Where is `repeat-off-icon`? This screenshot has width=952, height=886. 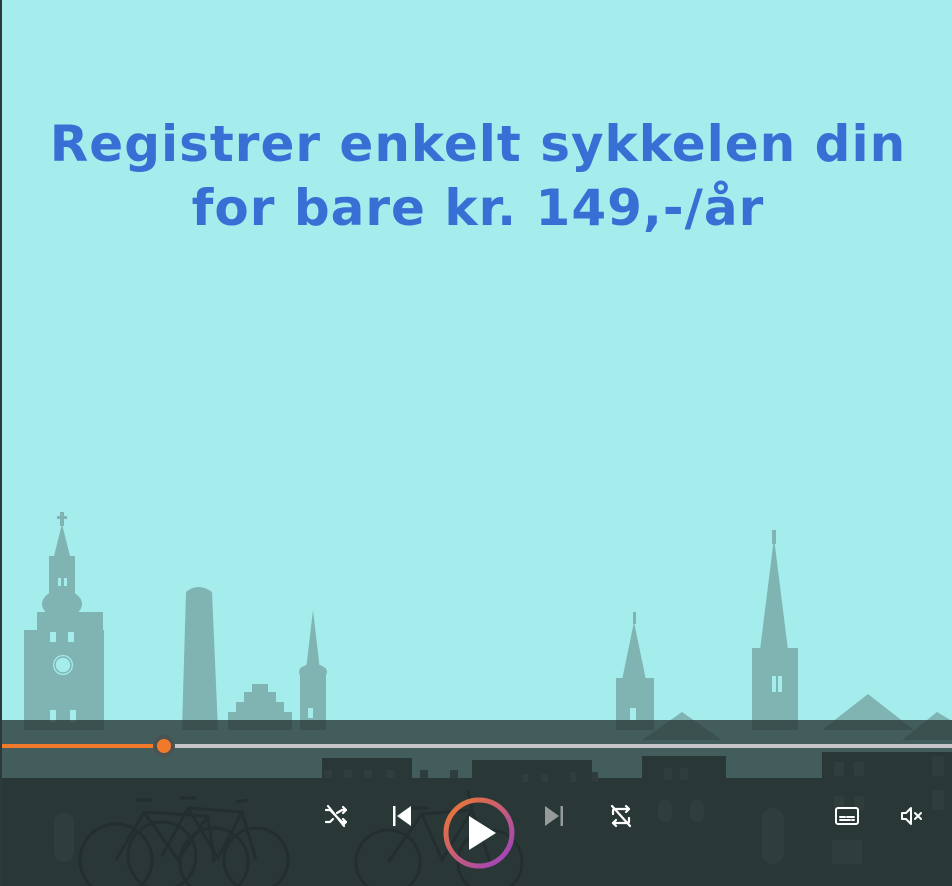
repeat-off-icon is located at coordinates (621, 816).